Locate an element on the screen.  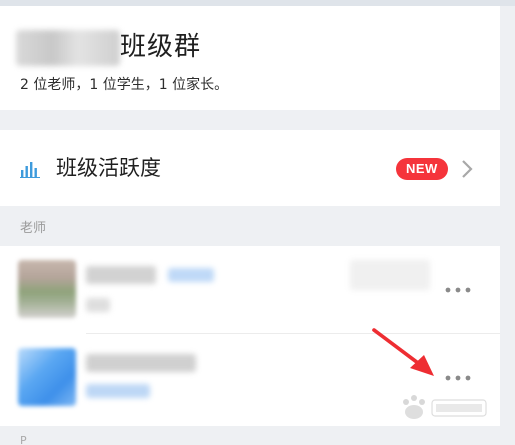
group-member-summary: 2 位老师，1 位学生，1 位家长。 is located at coordinates (124, 85).